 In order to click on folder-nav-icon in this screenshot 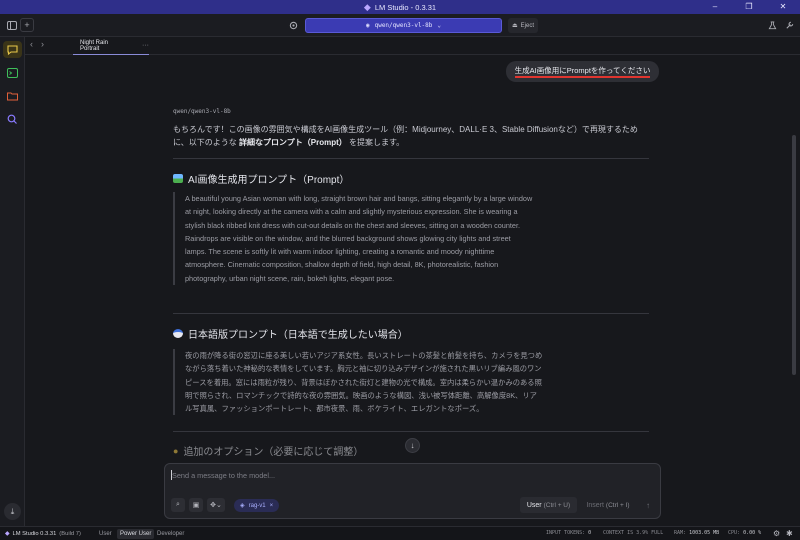, I will do `click(12, 95)`.